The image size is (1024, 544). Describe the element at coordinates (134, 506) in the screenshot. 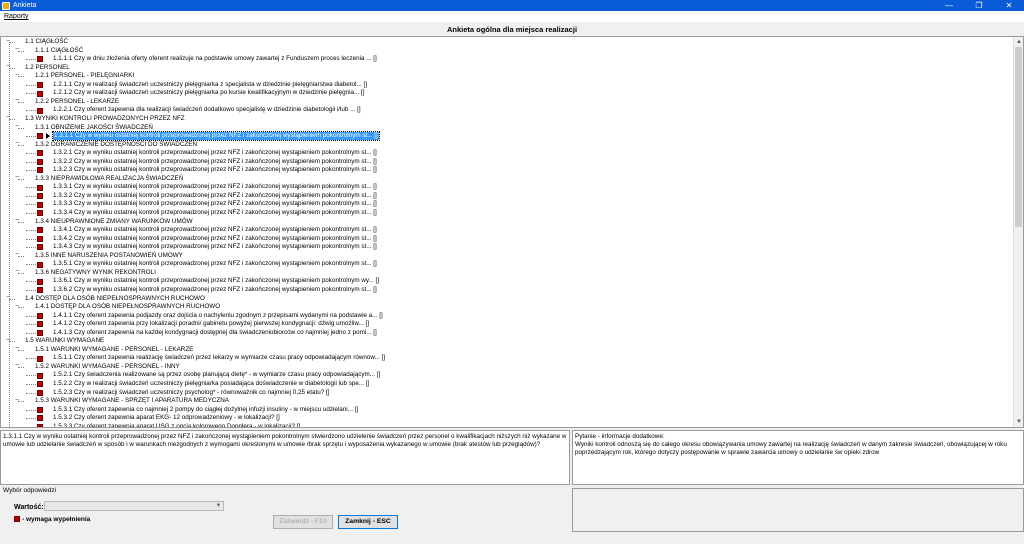

I see `value-select: ▼` at that location.